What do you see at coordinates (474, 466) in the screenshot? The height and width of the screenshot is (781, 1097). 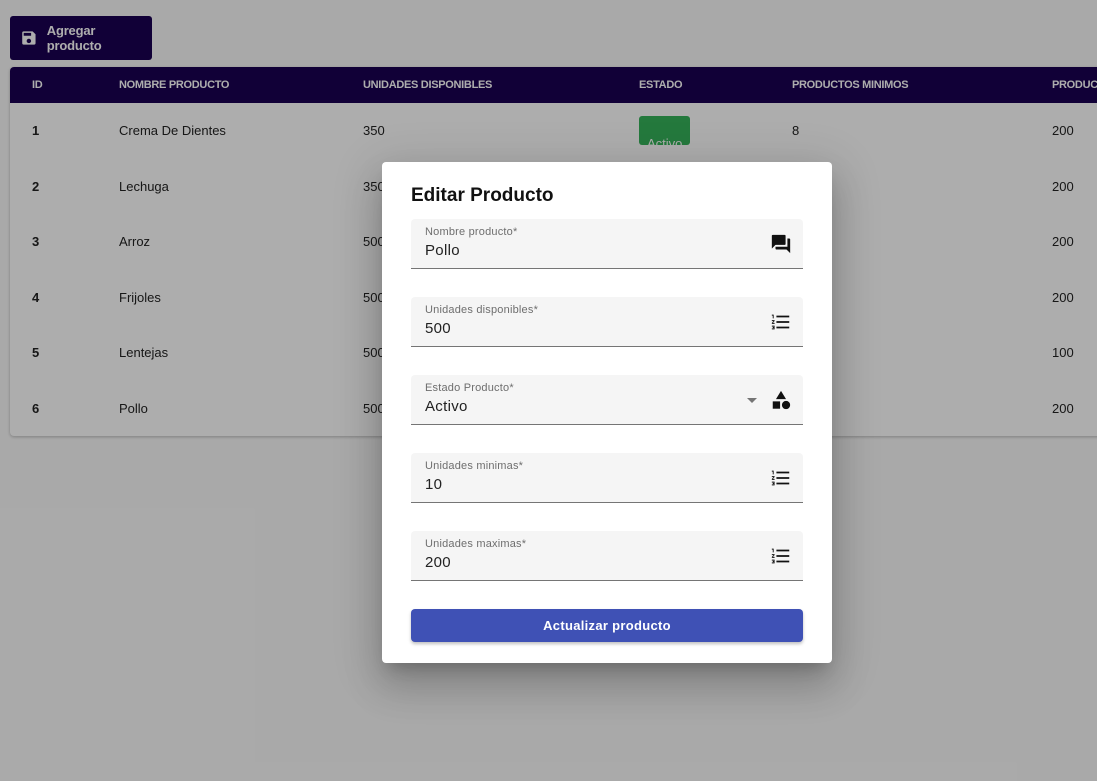 I see `min-units-label: Unidades minimas*` at bounding box center [474, 466].